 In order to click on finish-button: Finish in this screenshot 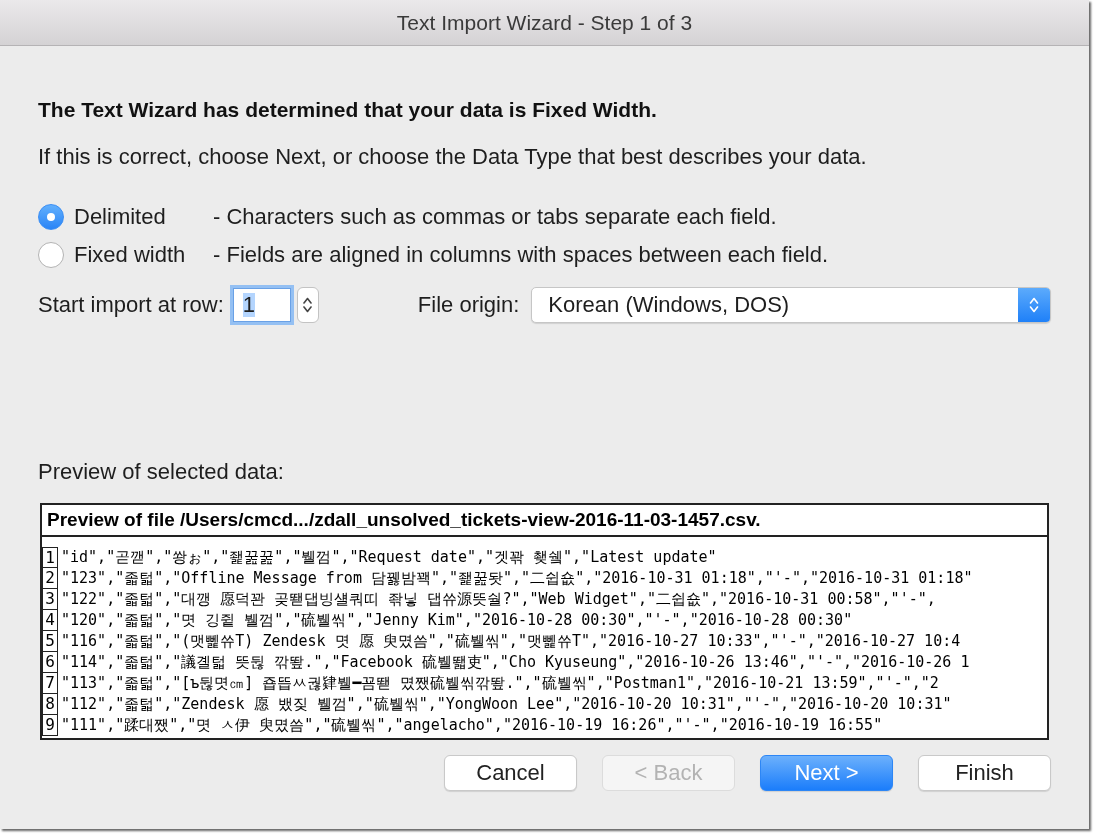, I will do `click(984, 773)`.